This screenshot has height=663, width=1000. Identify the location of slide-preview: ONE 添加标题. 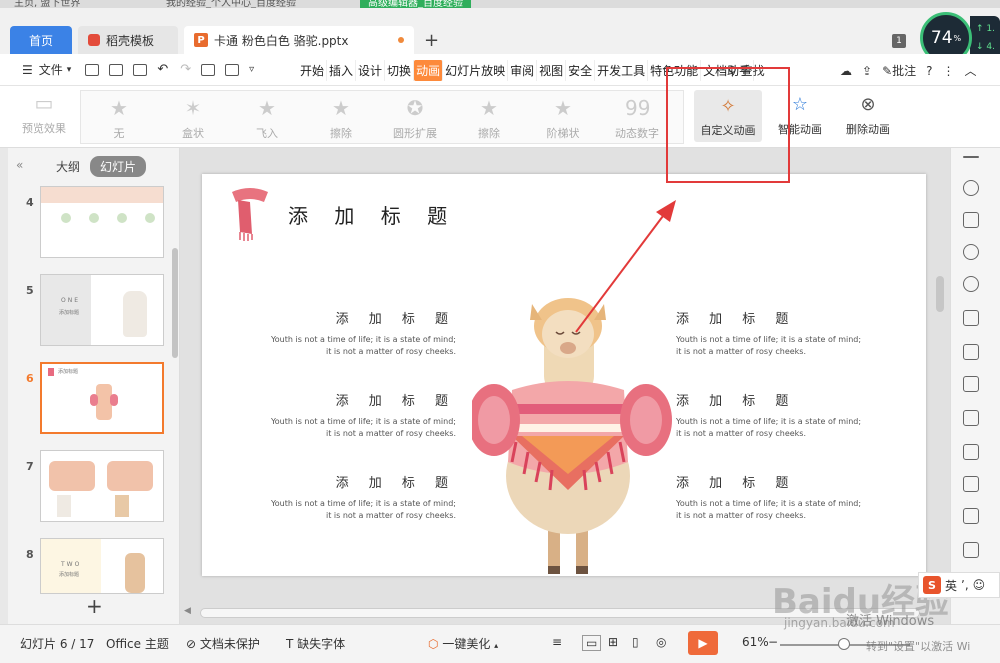
(102, 310).